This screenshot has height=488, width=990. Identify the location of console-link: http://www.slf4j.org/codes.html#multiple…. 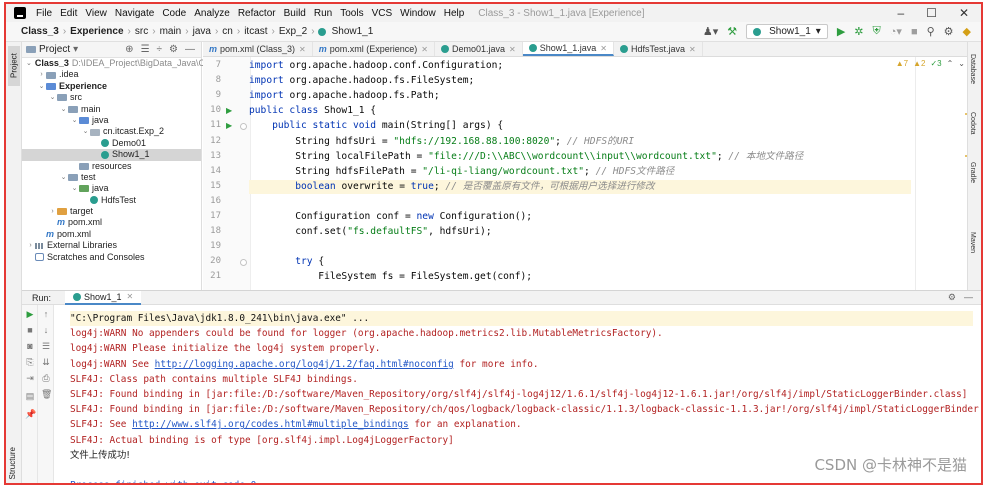
(270, 424).